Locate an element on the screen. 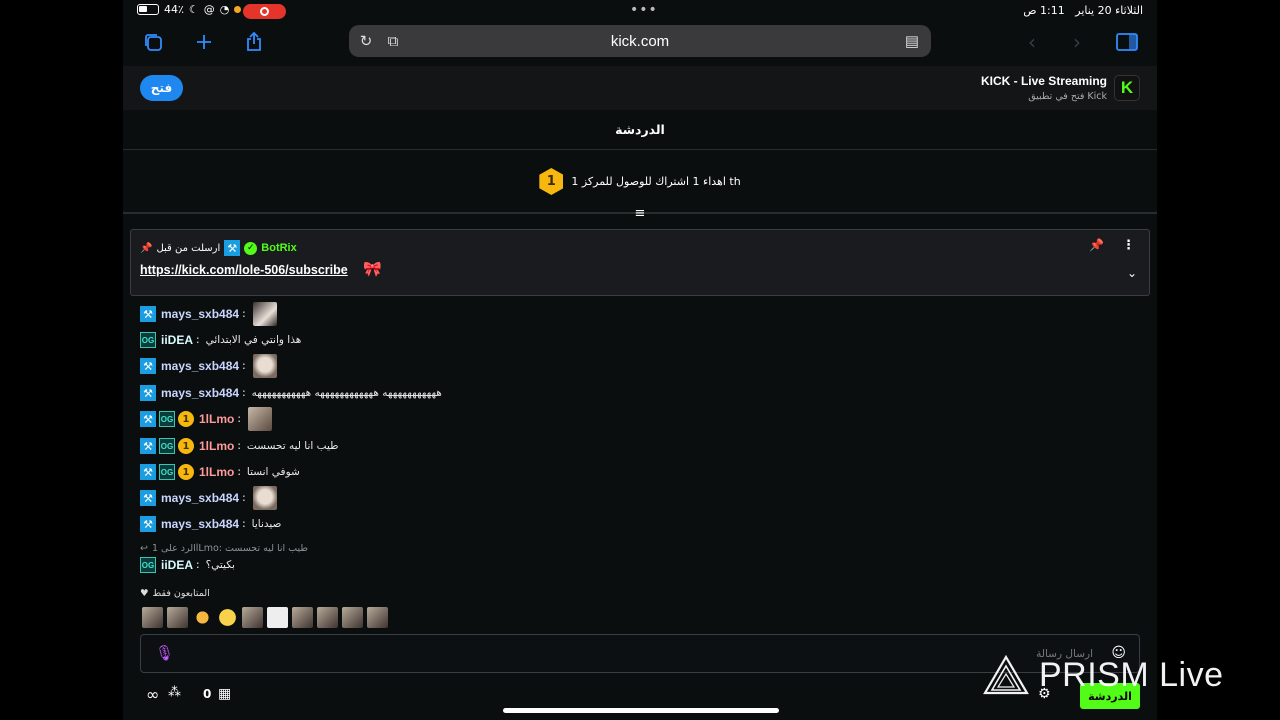  verified-icon: ✓ is located at coordinates (251, 248).